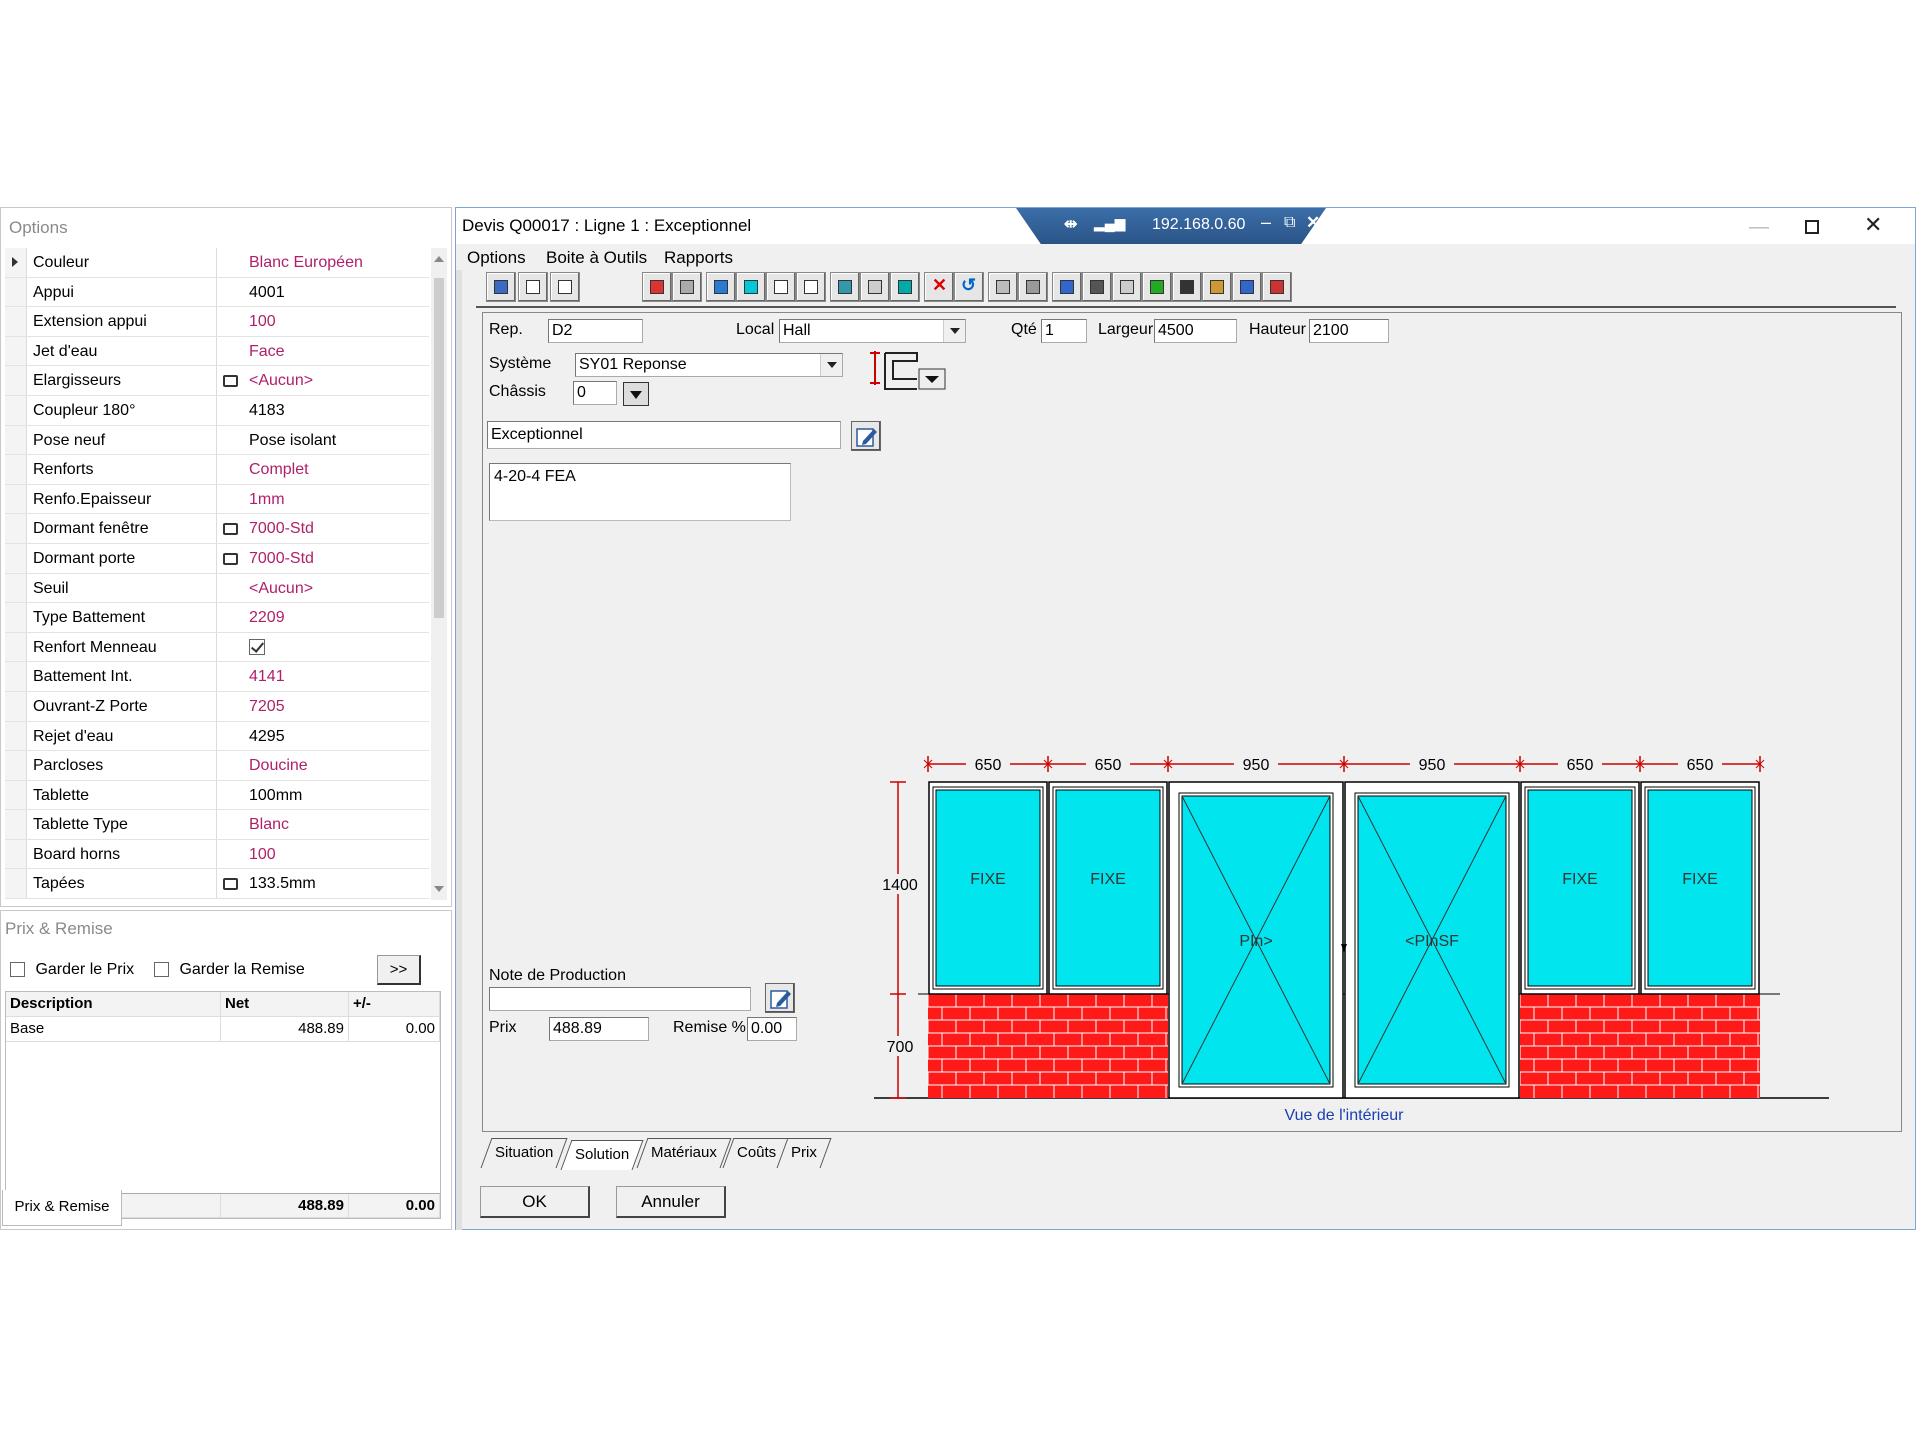 The image size is (1920, 1440). What do you see at coordinates (161, 970) in the screenshot?
I see `garder-remise-box` at bounding box center [161, 970].